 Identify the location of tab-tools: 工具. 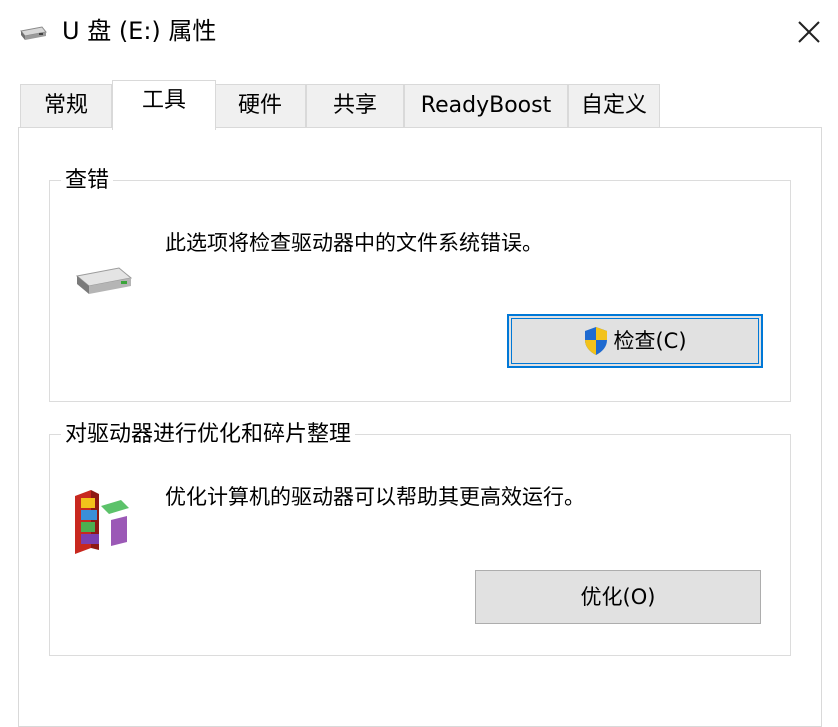
(164, 105).